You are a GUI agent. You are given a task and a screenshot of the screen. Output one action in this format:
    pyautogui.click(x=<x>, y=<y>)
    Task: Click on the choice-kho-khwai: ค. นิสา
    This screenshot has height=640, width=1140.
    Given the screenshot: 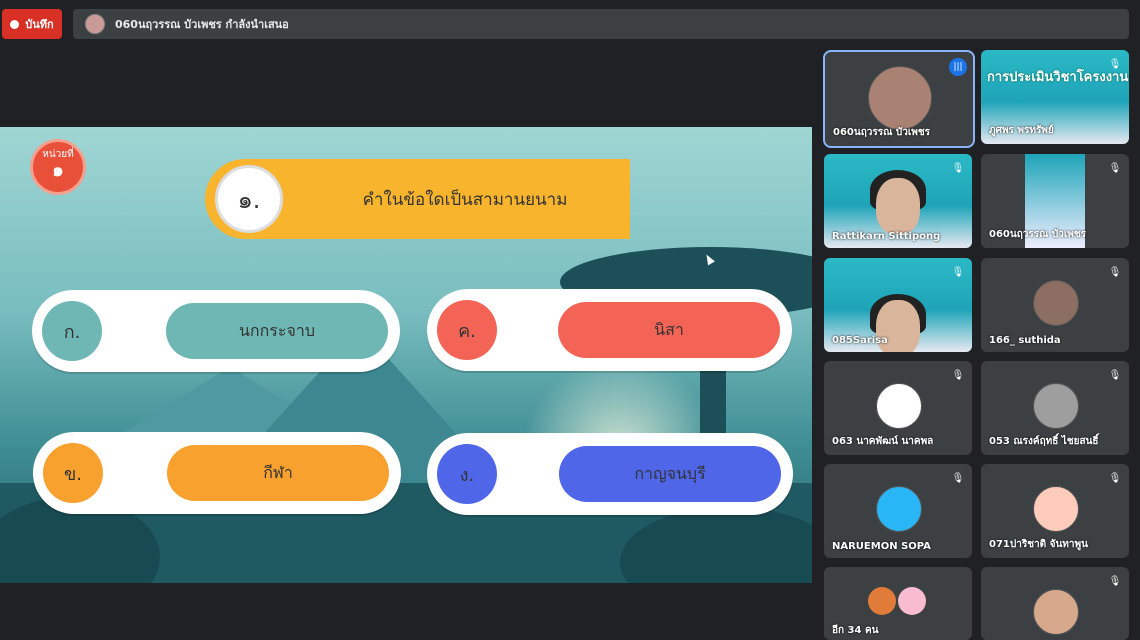 What is the action you would take?
    pyautogui.click(x=609, y=330)
    